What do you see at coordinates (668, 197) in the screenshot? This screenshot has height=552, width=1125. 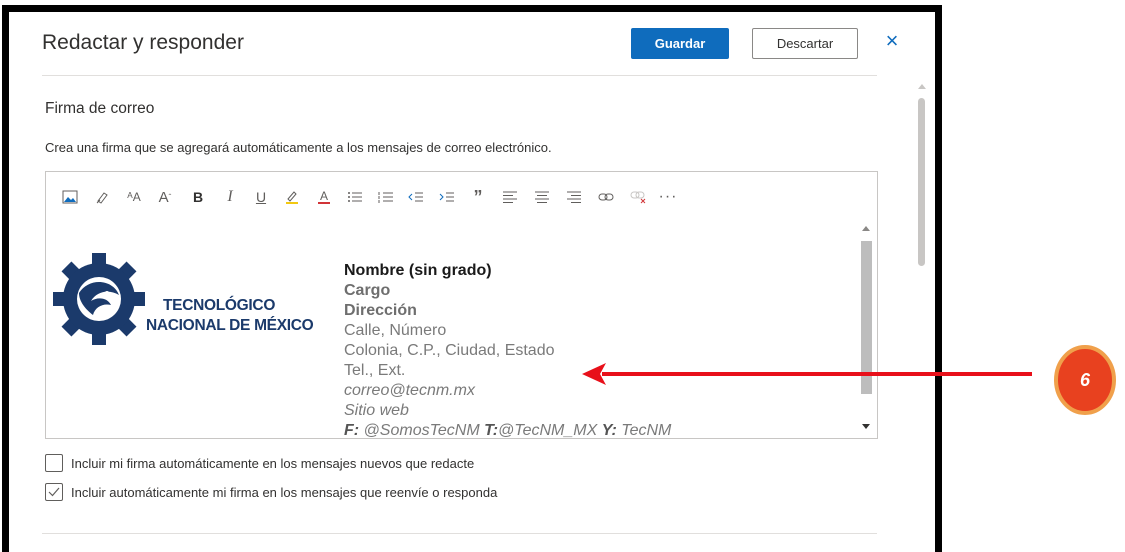 I see `more-options-icon: ···` at bounding box center [668, 197].